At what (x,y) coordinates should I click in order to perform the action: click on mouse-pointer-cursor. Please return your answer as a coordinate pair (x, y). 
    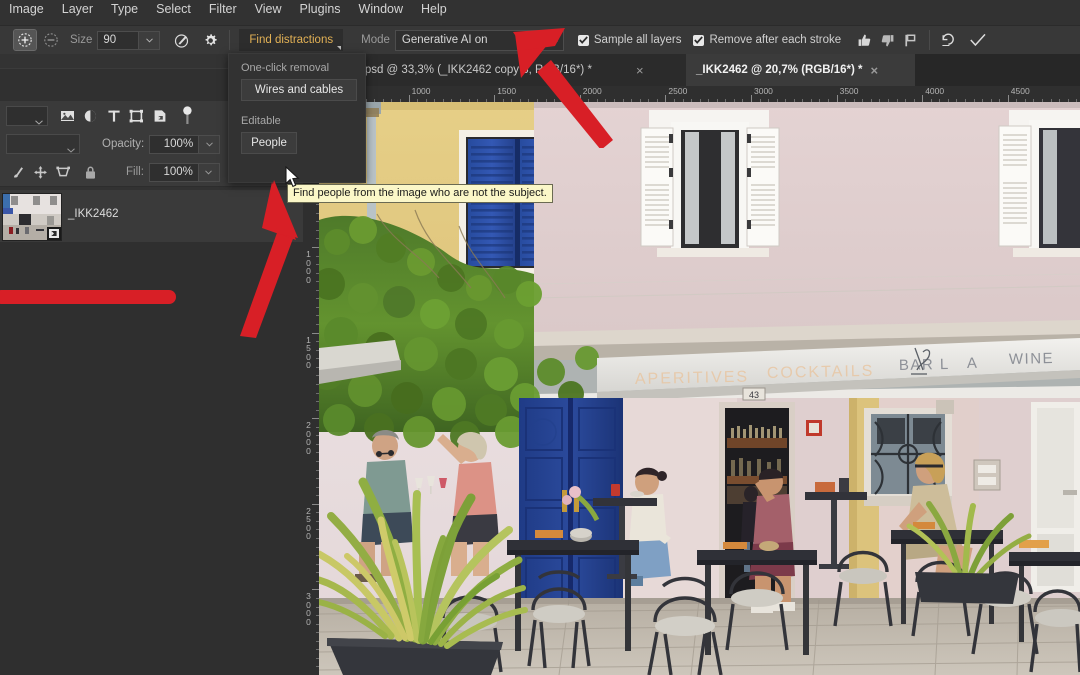
    Looking at the image, I should click on (292, 179).